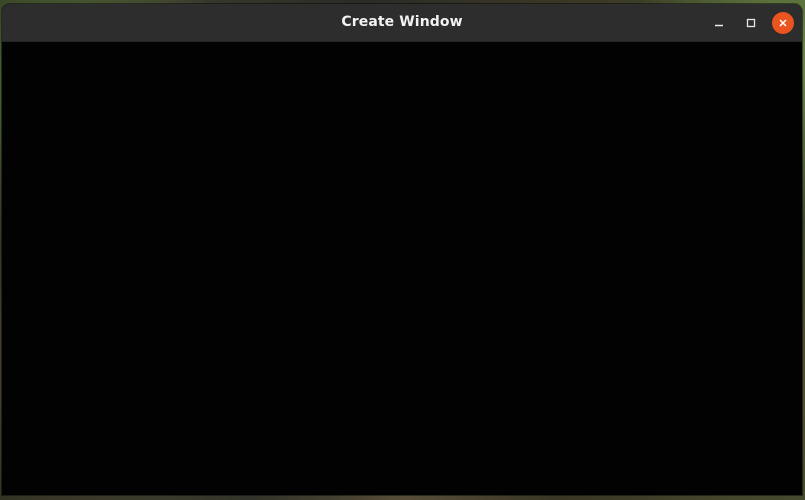 Image resolution: width=805 pixels, height=500 pixels. I want to click on close-icon, so click(783, 23).